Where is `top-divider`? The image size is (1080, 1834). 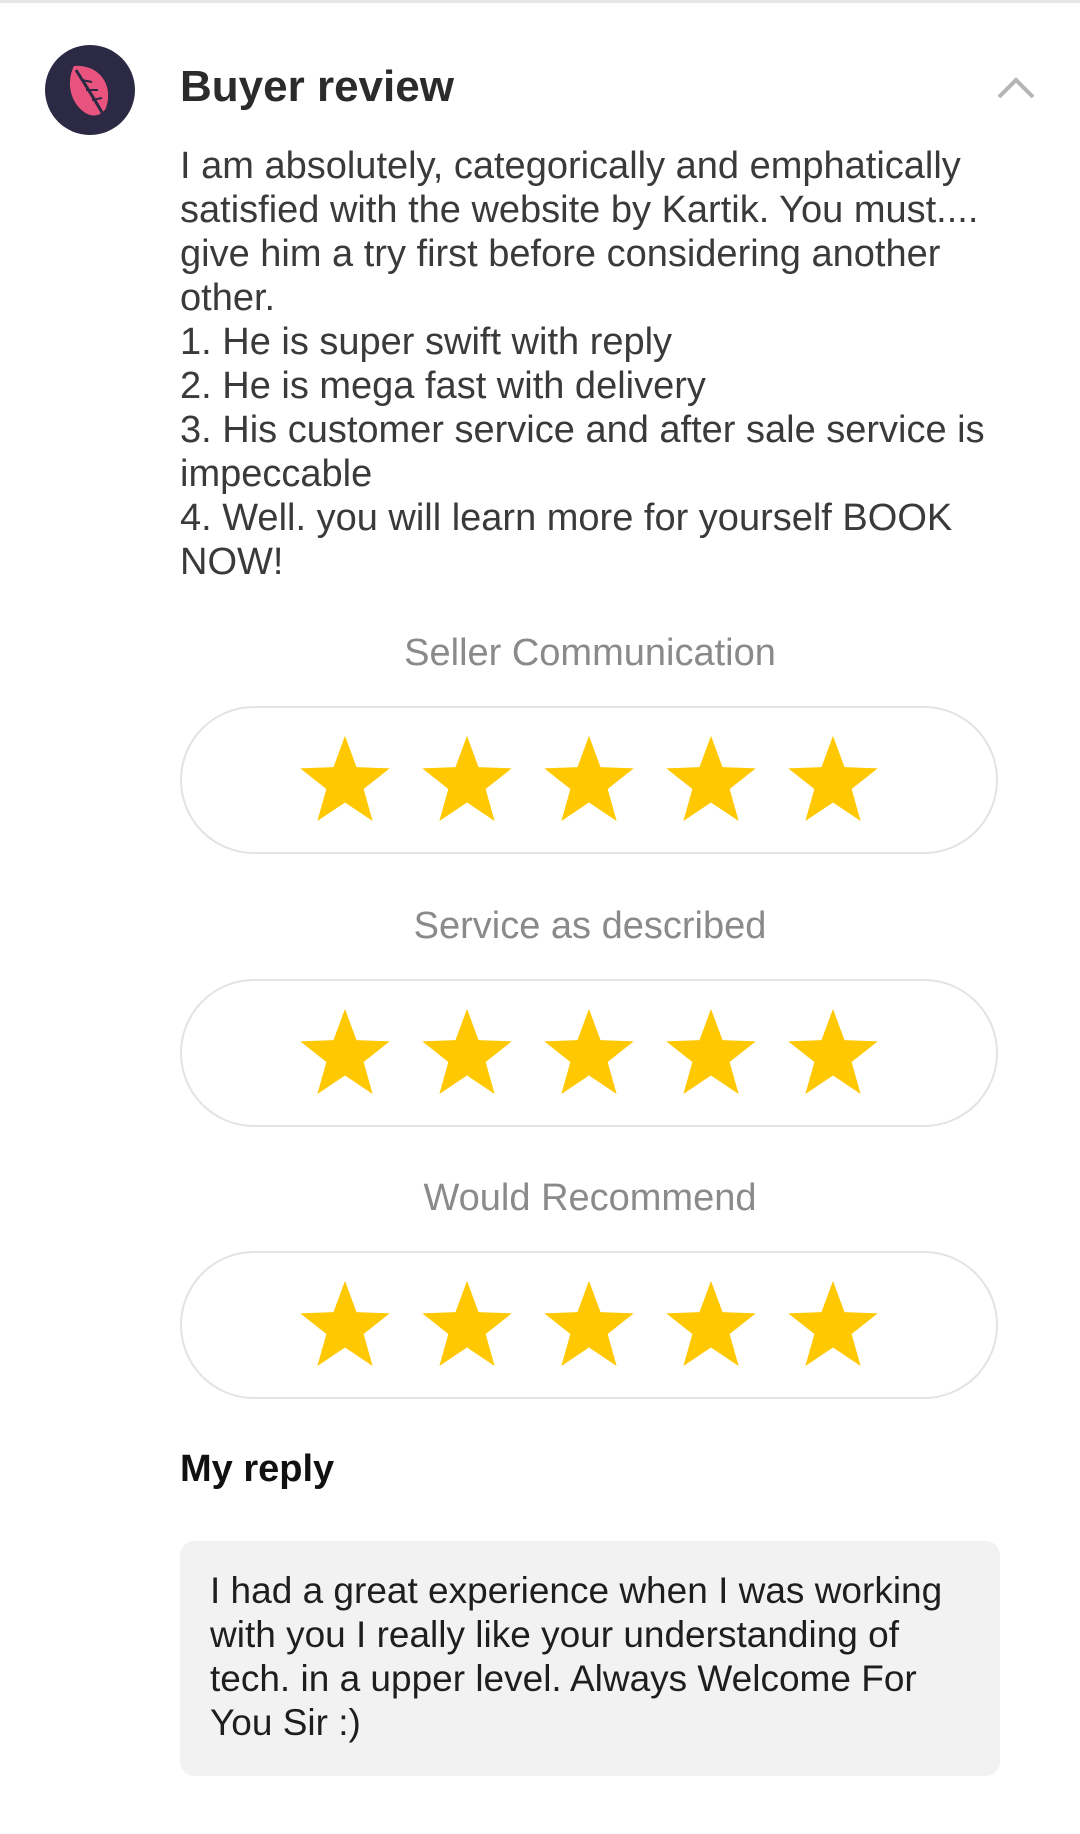
top-divider is located at coordinates (540, 1).